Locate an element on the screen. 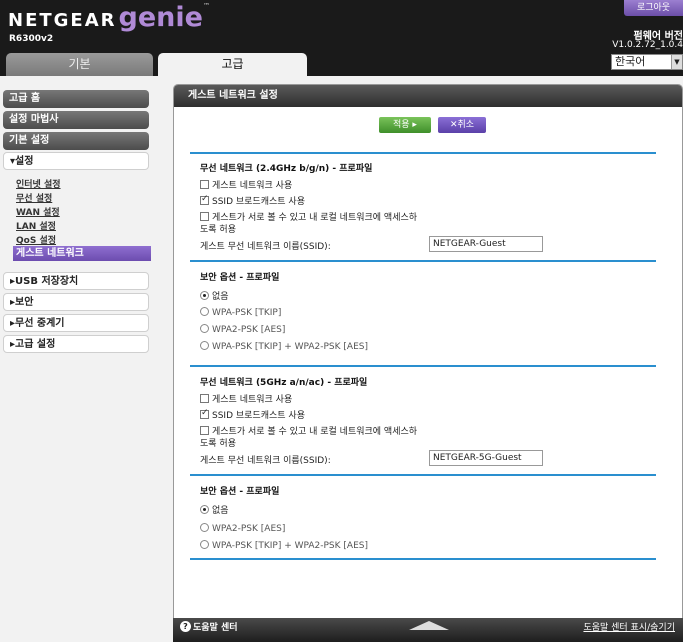  help-center-label: 도움말 센터 is located at coordinates (215, 626).